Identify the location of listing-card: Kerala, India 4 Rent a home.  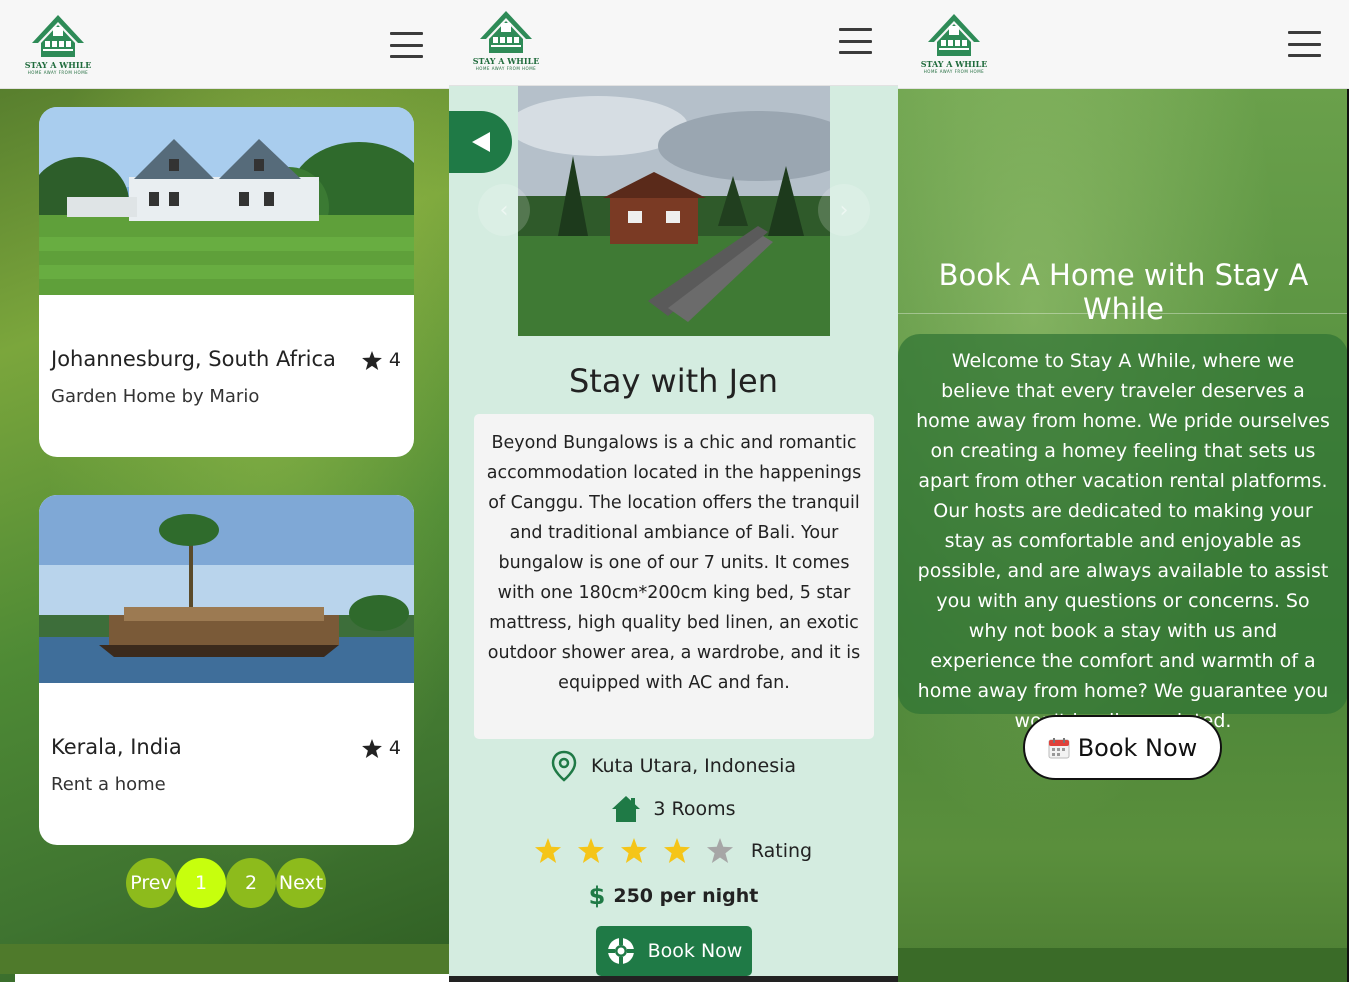
(226, 670).